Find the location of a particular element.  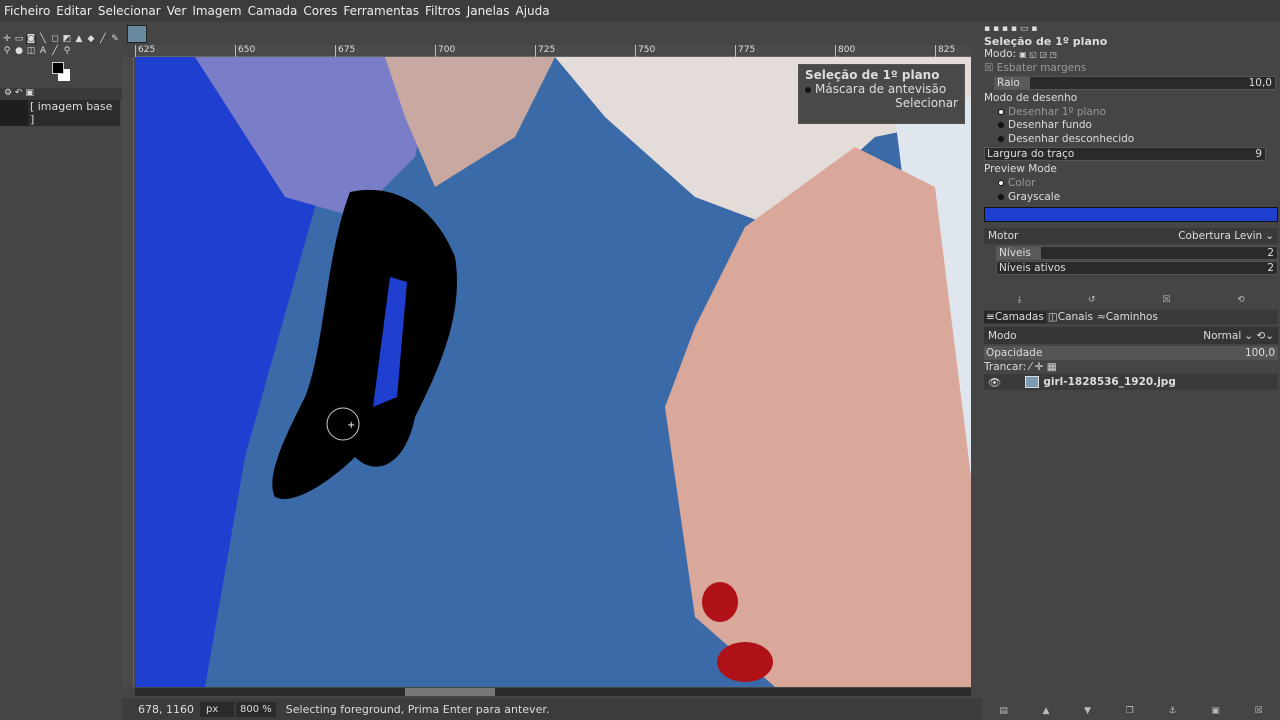

menu-help: Ajuda is located at coordinates (533, 11).